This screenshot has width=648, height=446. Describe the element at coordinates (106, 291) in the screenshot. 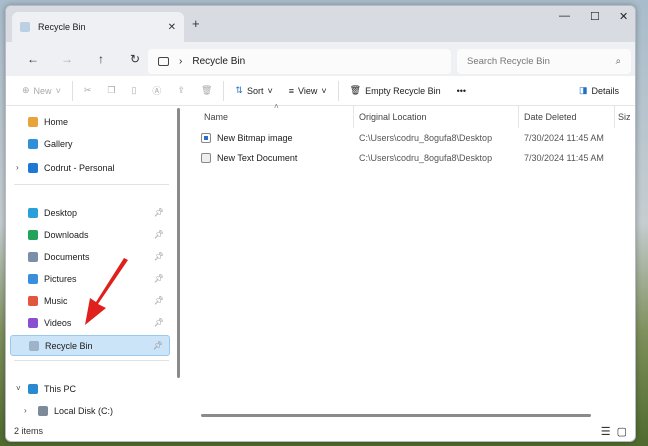

I see `red-arrow-annotation` at that location.